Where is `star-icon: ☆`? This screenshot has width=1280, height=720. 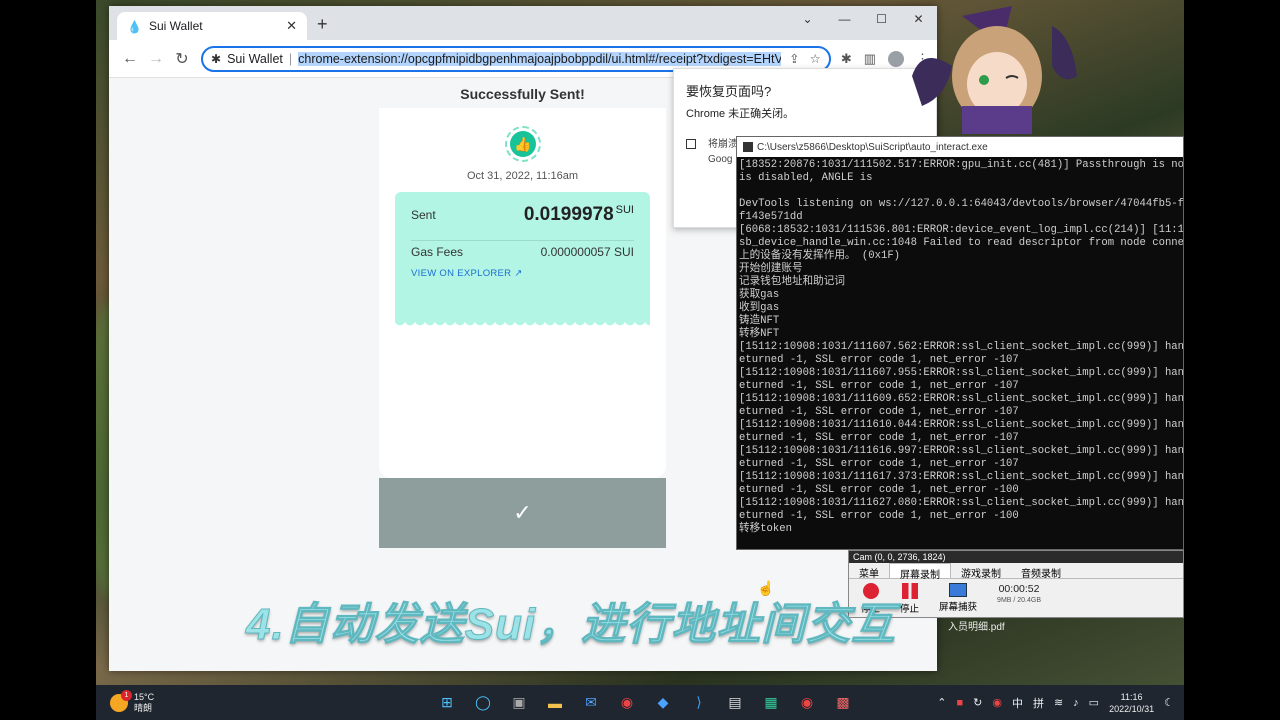 star-icon: ☆ is located at coordinates (815, 58).